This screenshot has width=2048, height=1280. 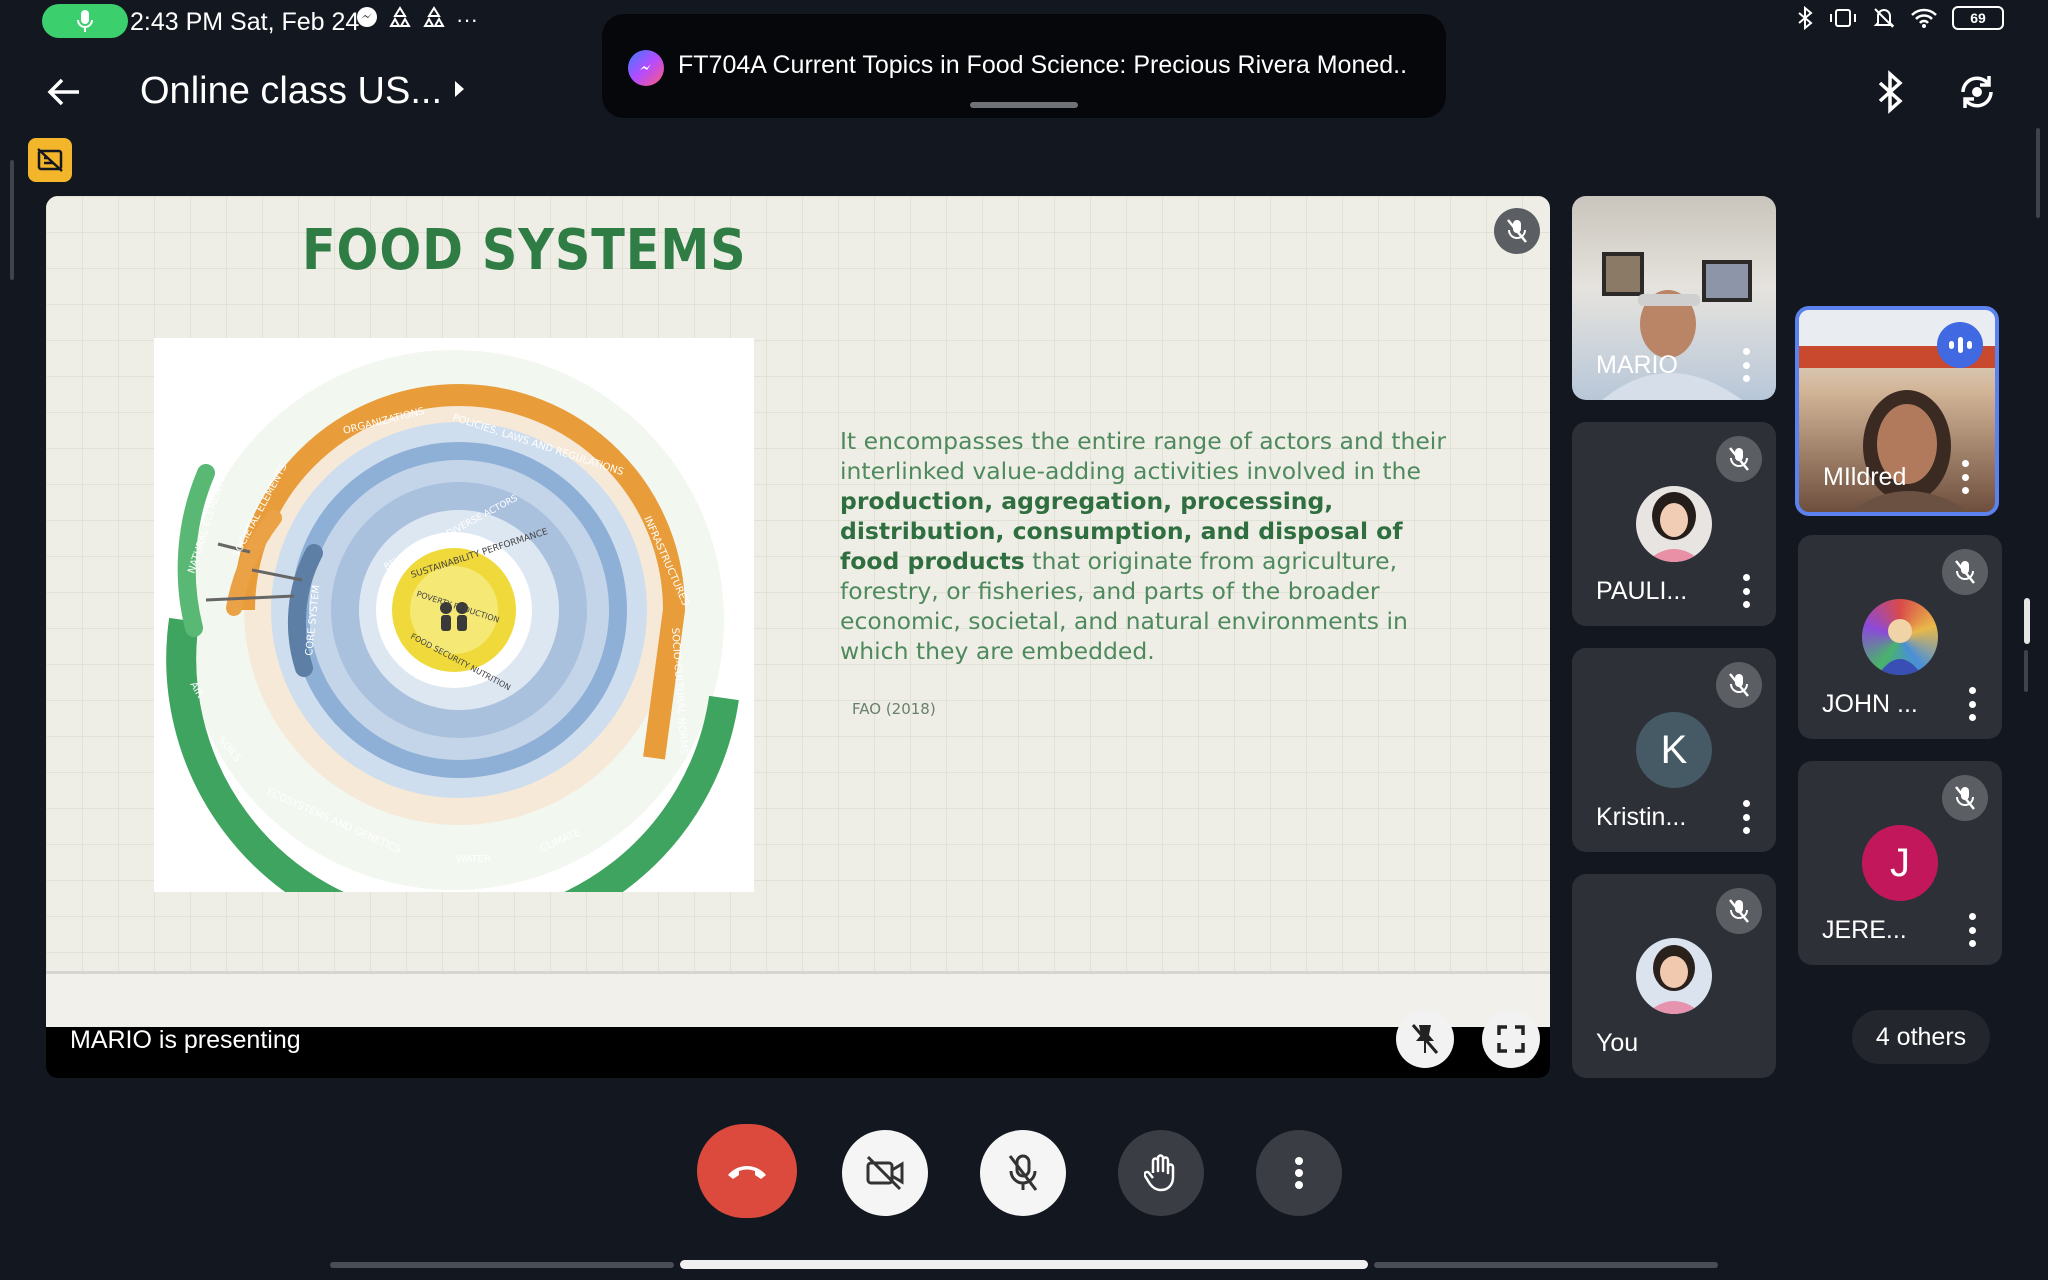 I want to click on participants-scrollbar-thumb, so click(x=2027, y=621).